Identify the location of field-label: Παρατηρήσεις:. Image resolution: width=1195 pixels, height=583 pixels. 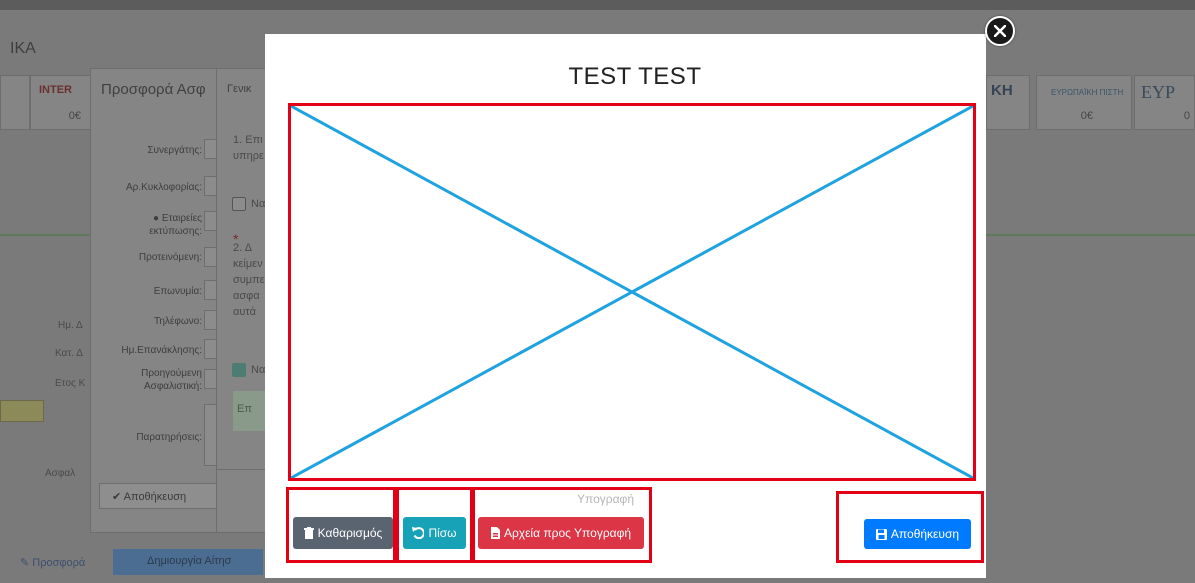
(169, 437).